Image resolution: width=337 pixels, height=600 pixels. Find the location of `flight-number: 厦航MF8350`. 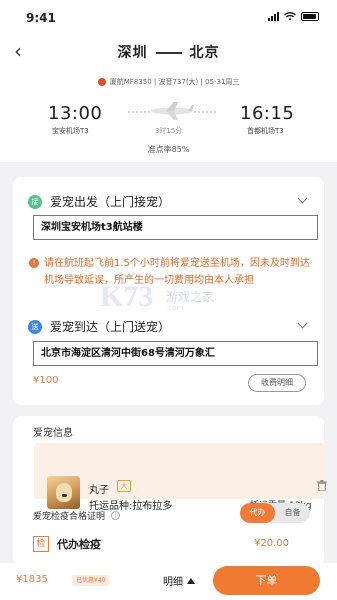

flight-number: 厦航MF8350 is located at coordinates (130, 82).